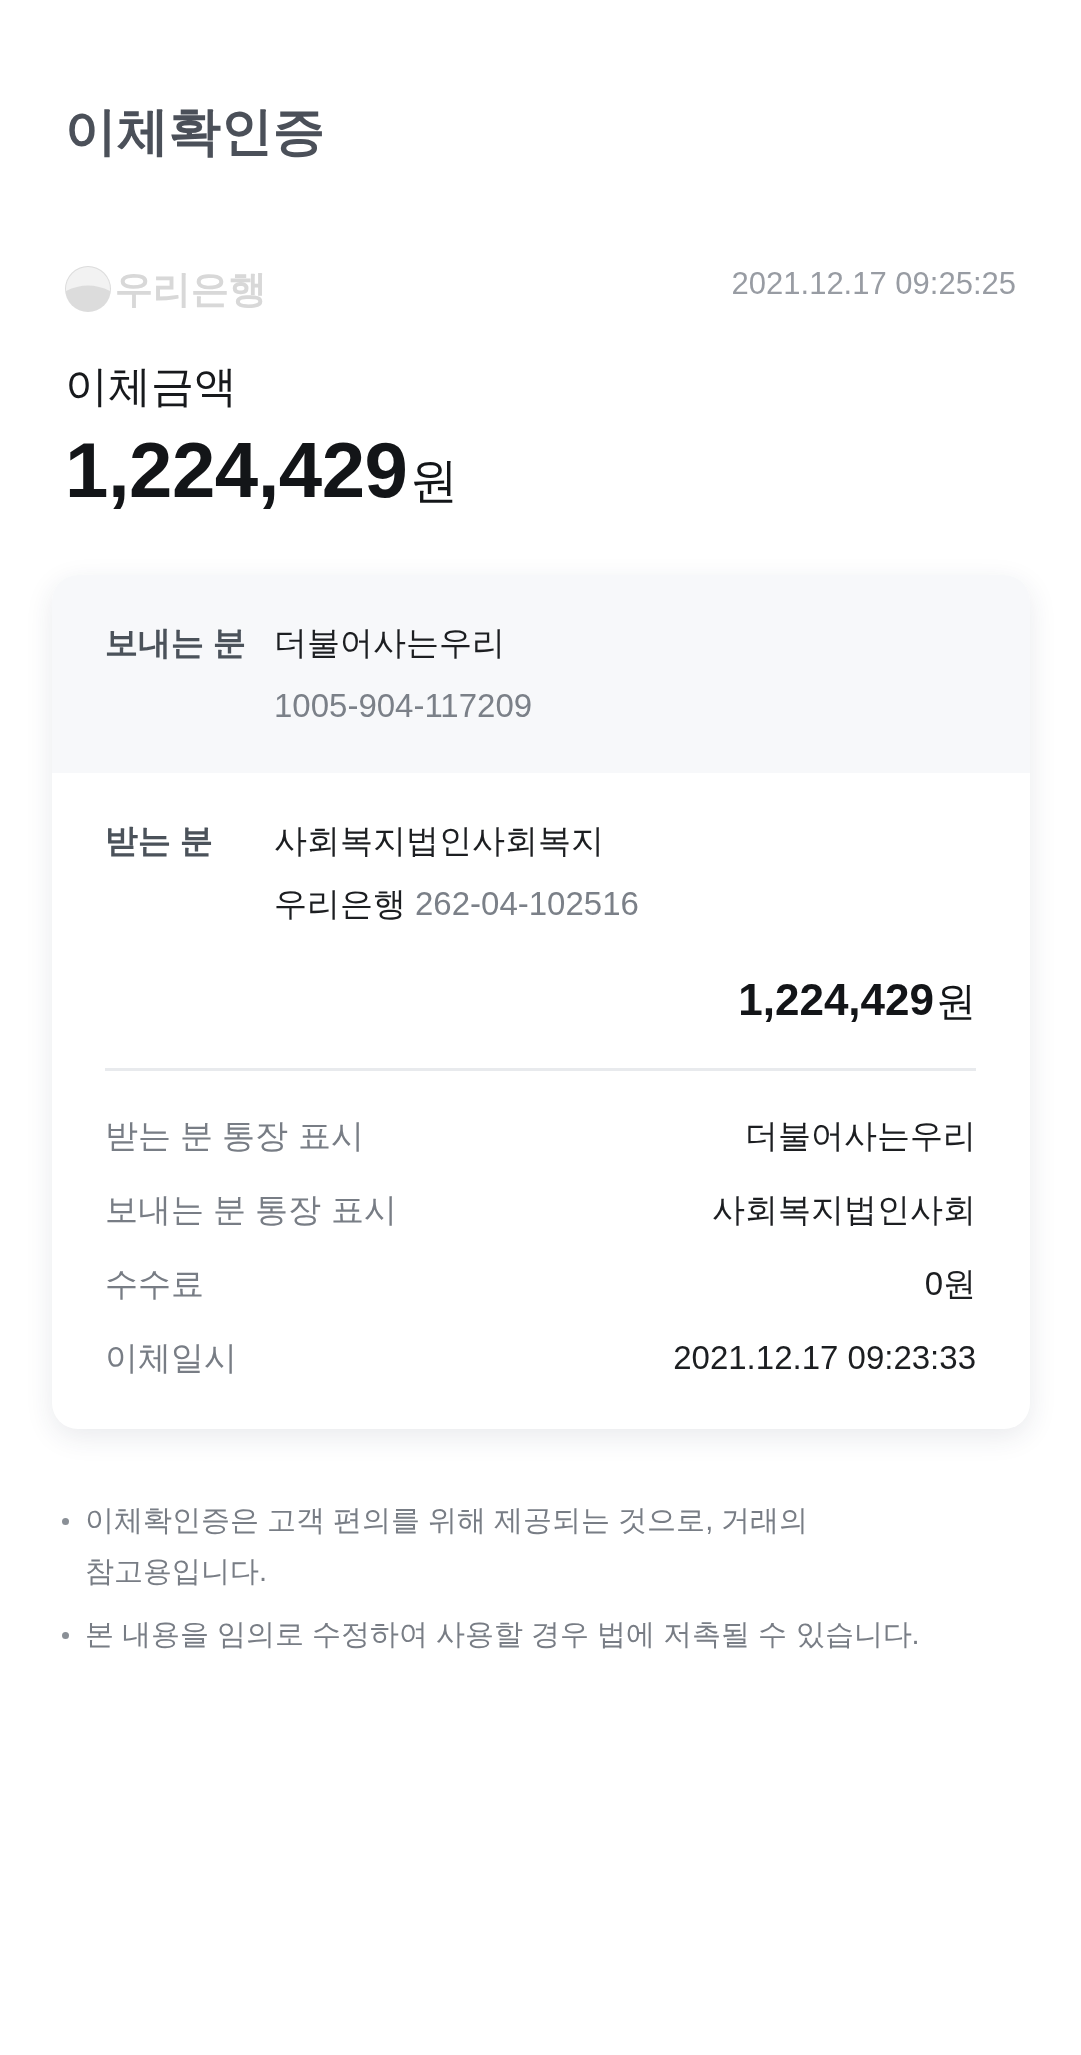 This screenshot has height=2055, width=1081. Describe the element at coordinates (171, 1358) in the screenshot. I see `detail-label: 이체일시` at that location.